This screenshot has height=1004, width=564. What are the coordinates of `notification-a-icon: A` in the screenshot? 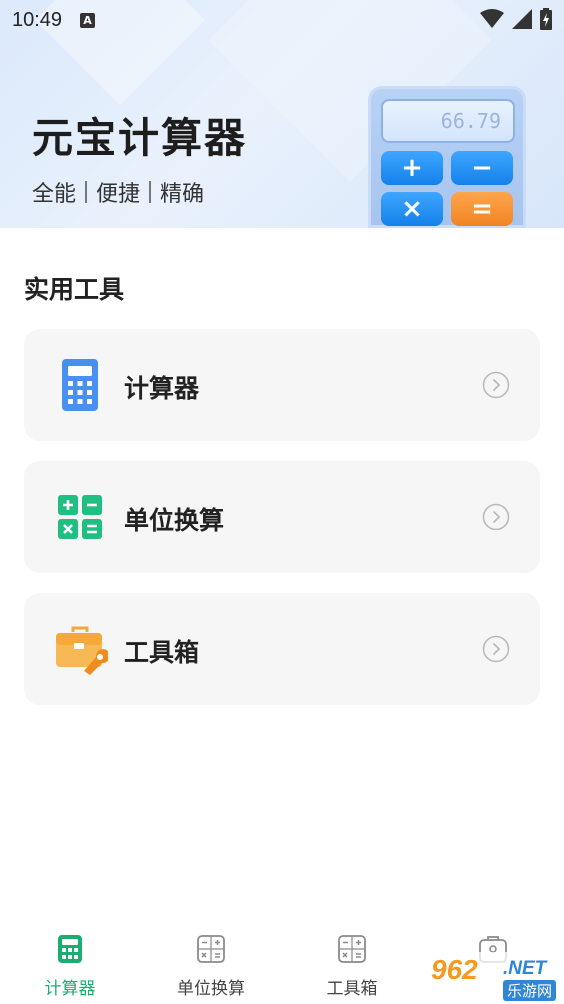 It's located at (88, 20).